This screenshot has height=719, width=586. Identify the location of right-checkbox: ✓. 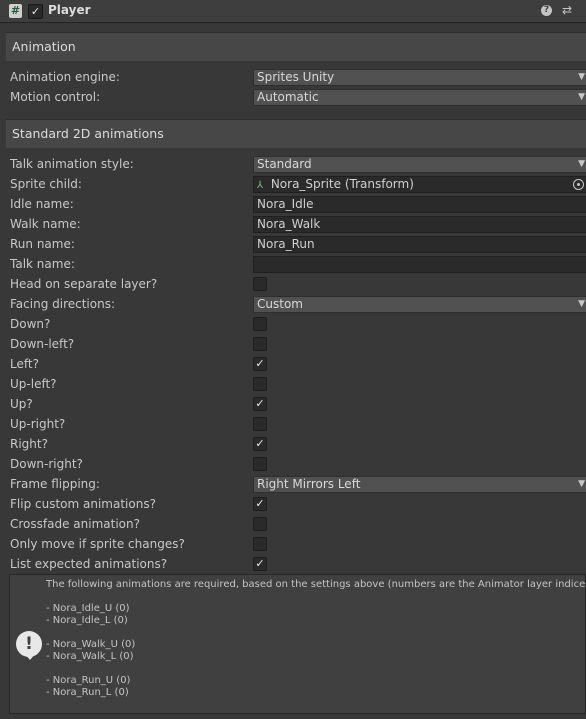
(260, 444).